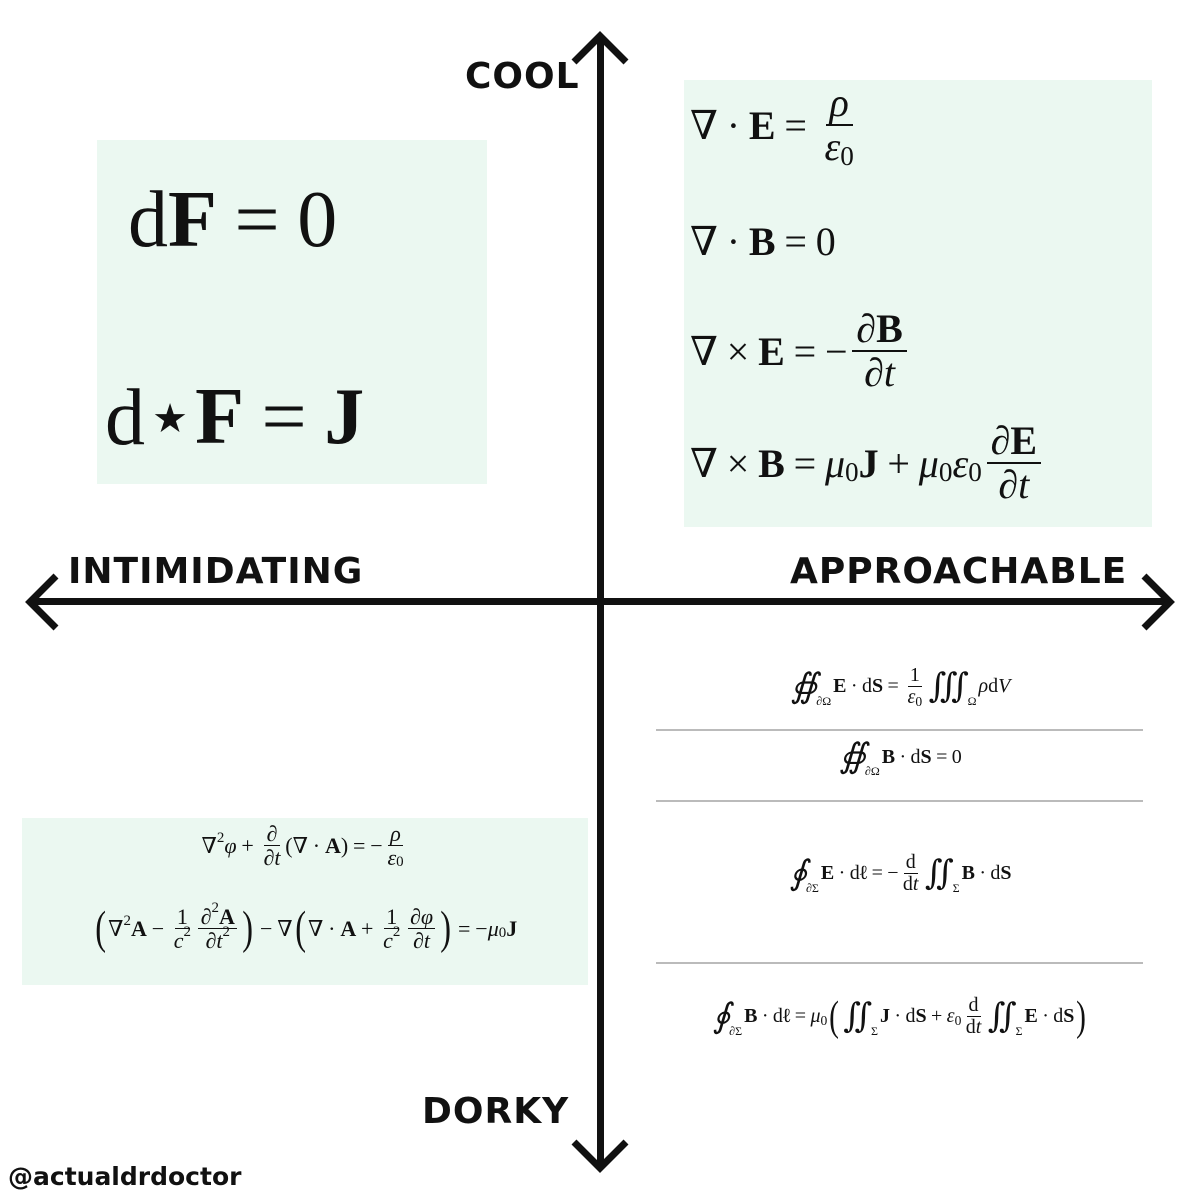 This screenshot has width=1200, height=1200. I want to click on arrow-left-icon, so click(42, 602).